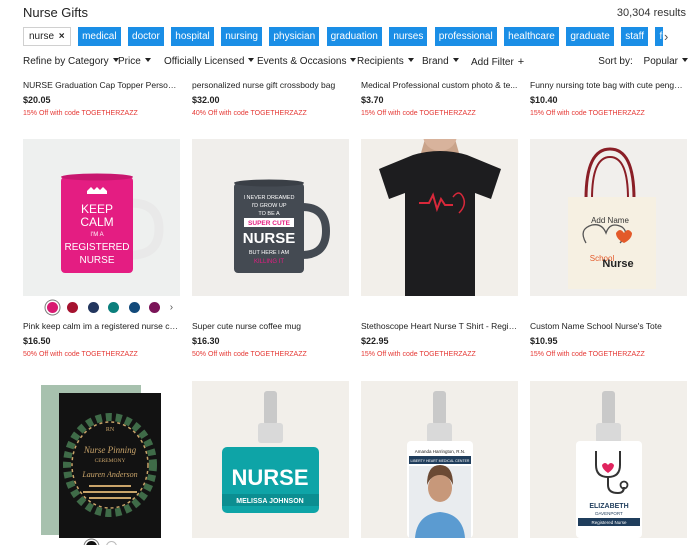 This screenshot has width=700, height=545. I want to click on invitation-text: Nurse Pinning, so click(110, 450).